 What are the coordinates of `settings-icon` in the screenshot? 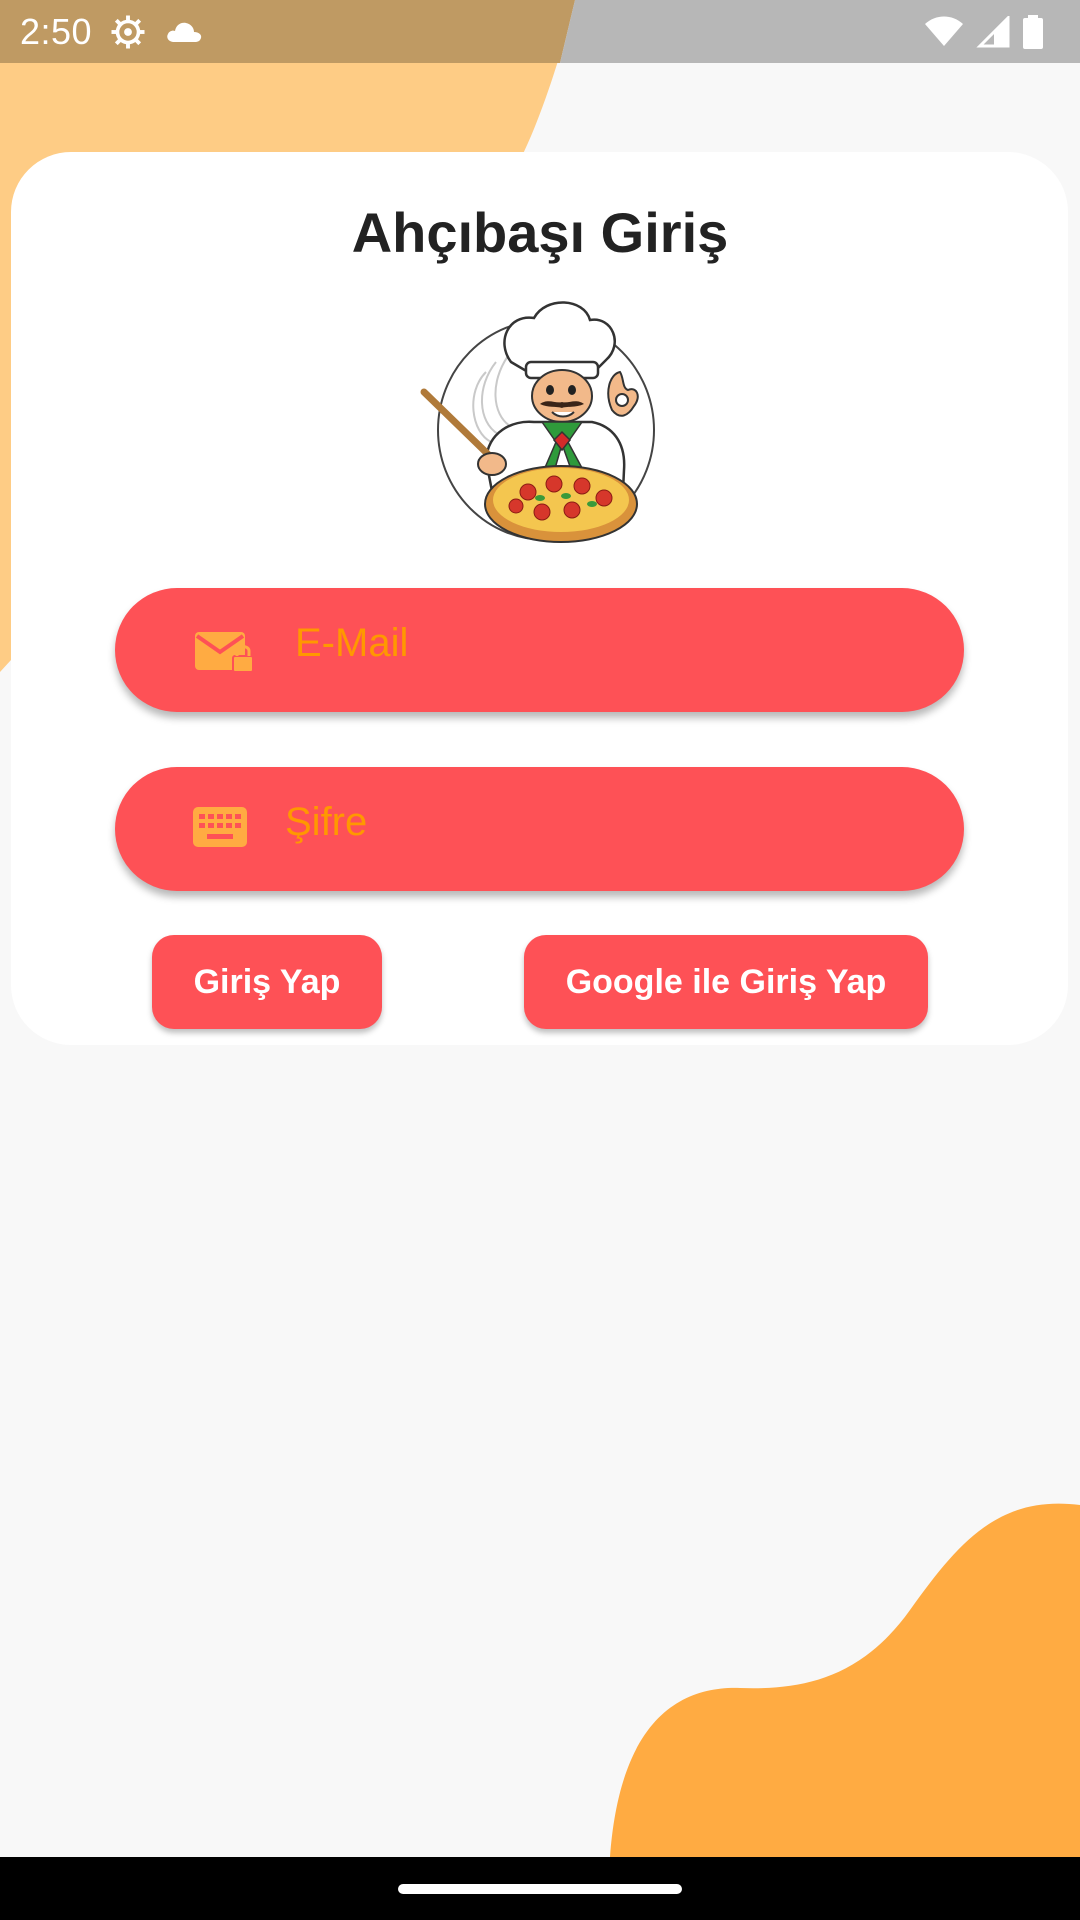 It's located at (128, 31).